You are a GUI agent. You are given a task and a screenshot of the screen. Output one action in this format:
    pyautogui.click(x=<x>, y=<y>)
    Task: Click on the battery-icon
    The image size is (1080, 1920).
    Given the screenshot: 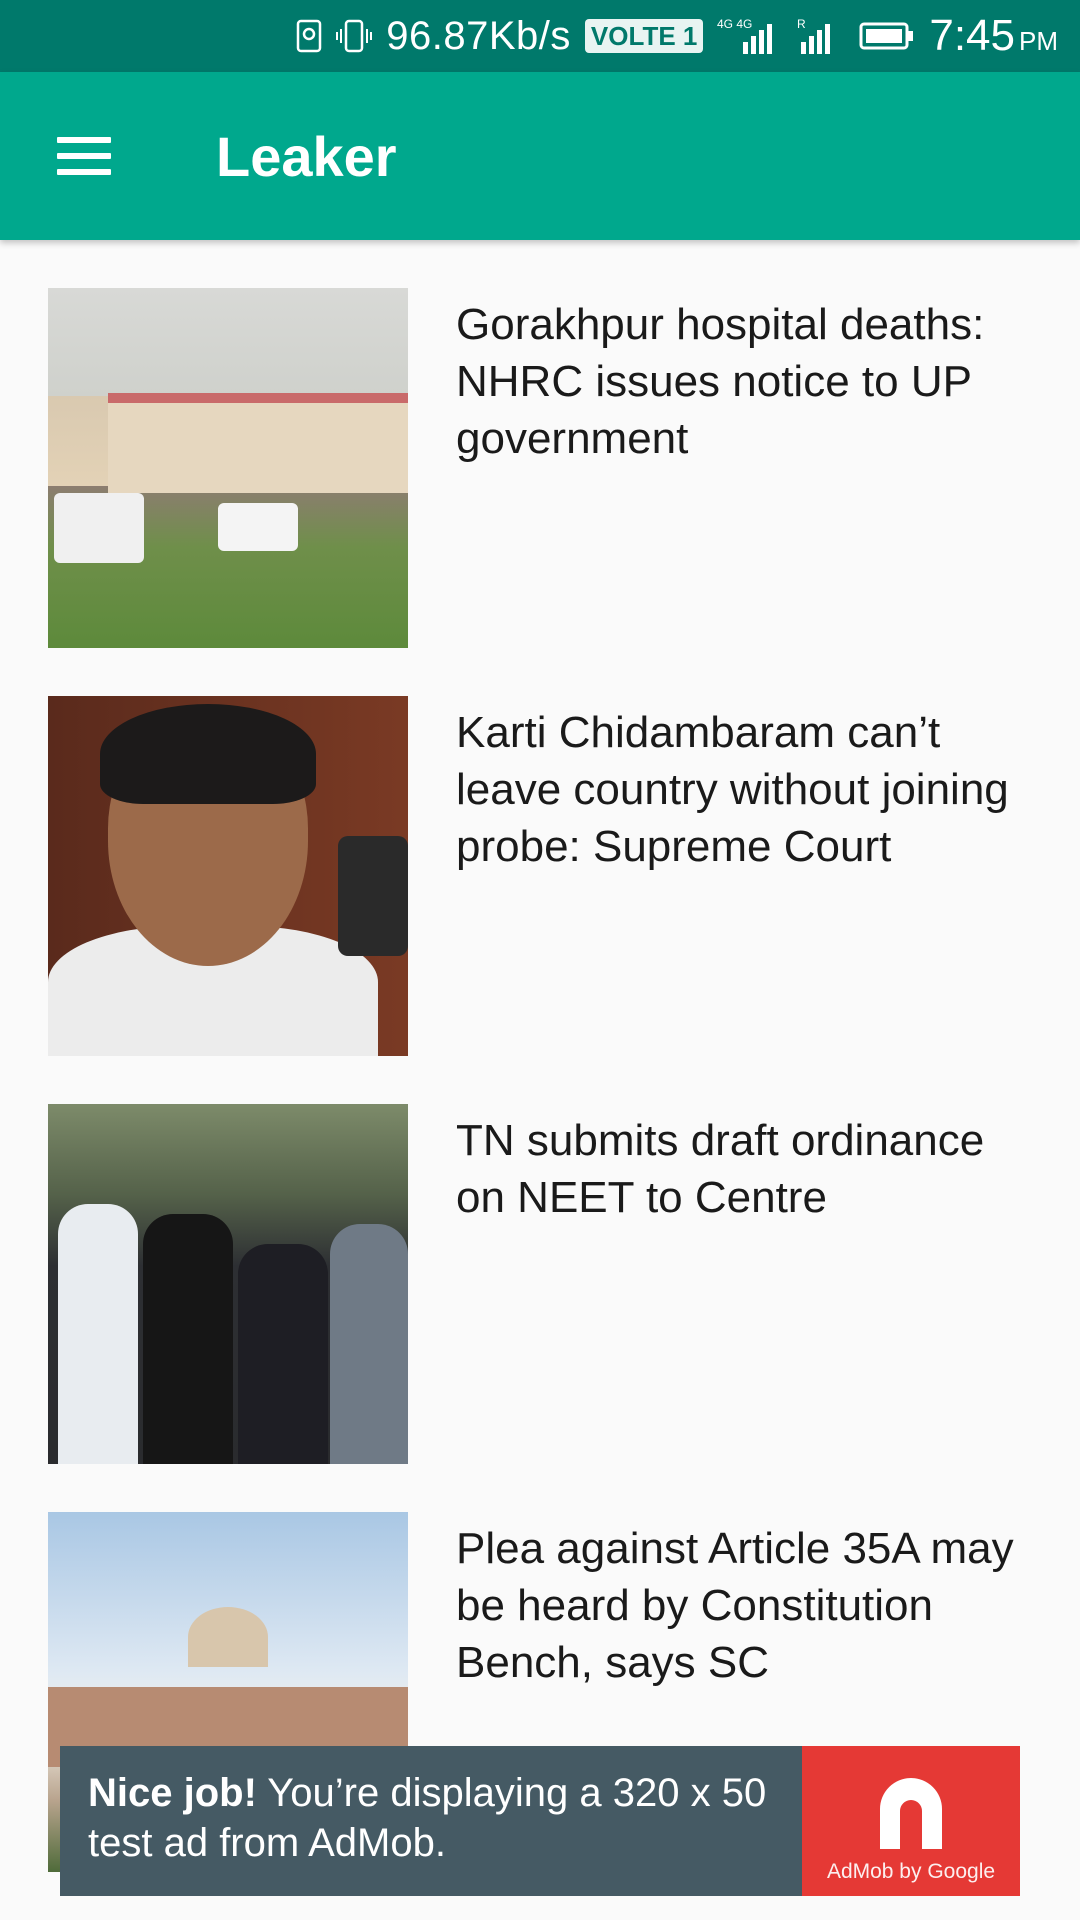 What is the action you would take?
    pyautogui.click(x=887, y=36)
    